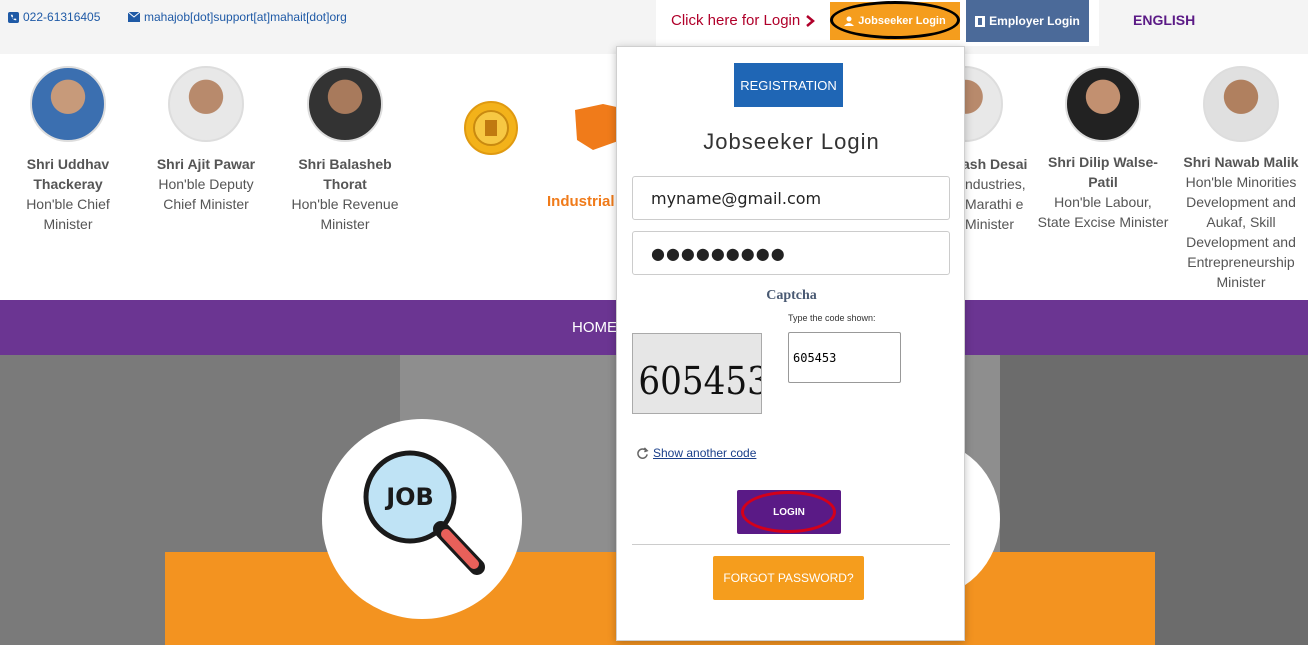 This screenshot has width=1308, height=645. I want to click on jobseeker-login-button: Jobseeker Login, so click(895, 21).